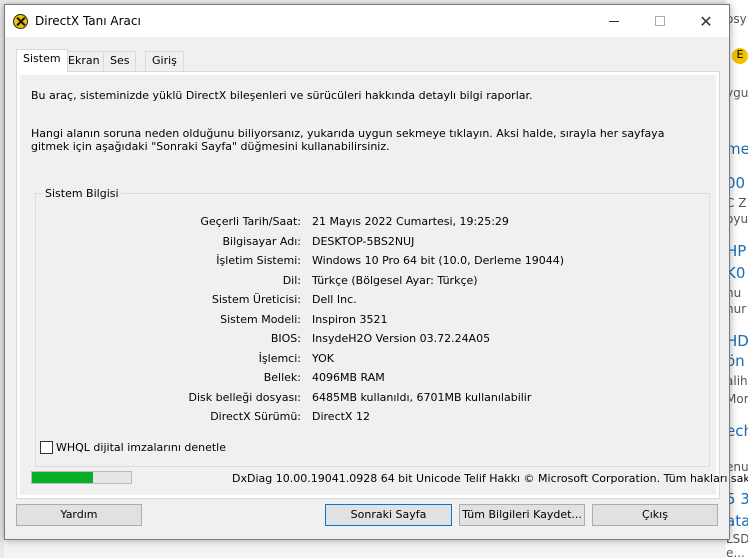  What do you see at coordinates (256, 299) in the screenshot?
I see `info-label: Sistem Üreticisi:` at bounding box center [256, 299].